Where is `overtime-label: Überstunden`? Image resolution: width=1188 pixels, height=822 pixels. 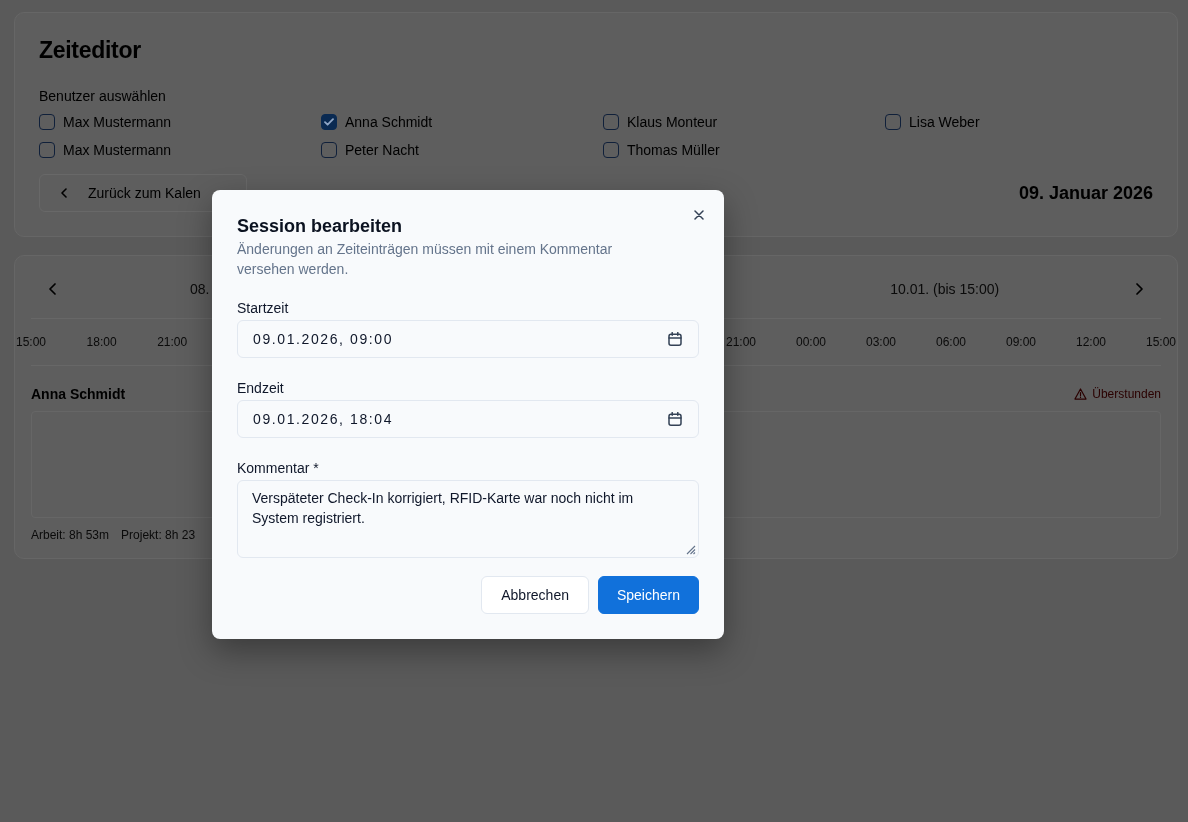 overtime-label: Überstunden is located at coordinates (1126, 394).